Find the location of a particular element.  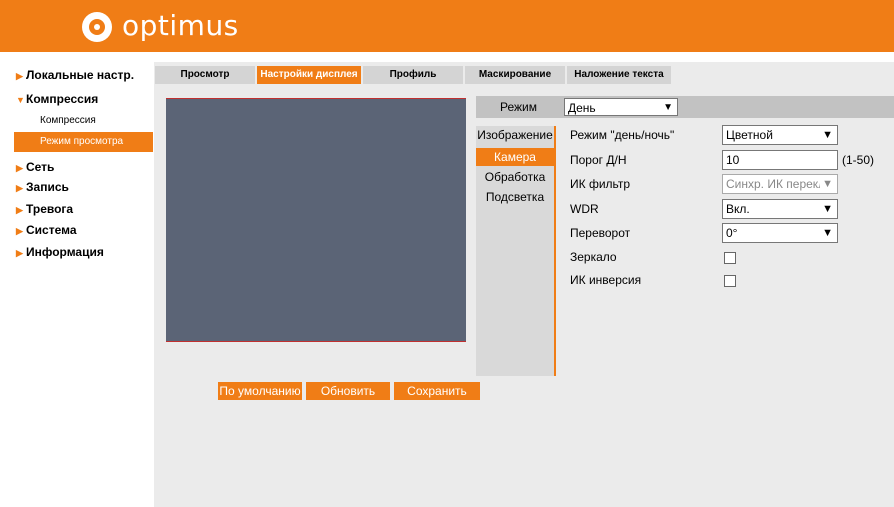

ir-filter-label: ИК фильтр is located at coordinates (600, 184).